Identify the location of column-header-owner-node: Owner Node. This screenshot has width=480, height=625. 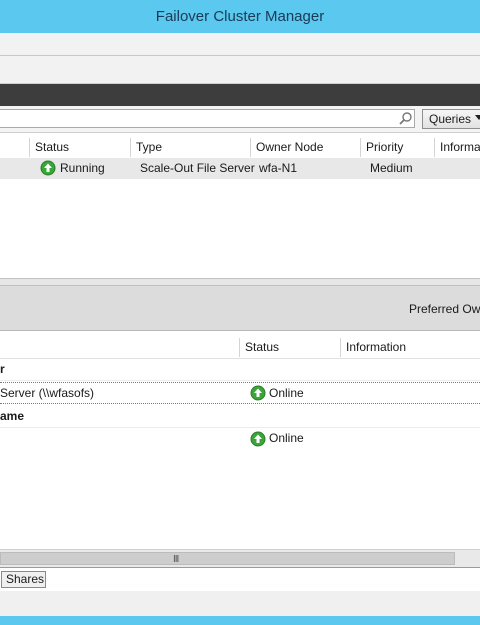
(305, 147).